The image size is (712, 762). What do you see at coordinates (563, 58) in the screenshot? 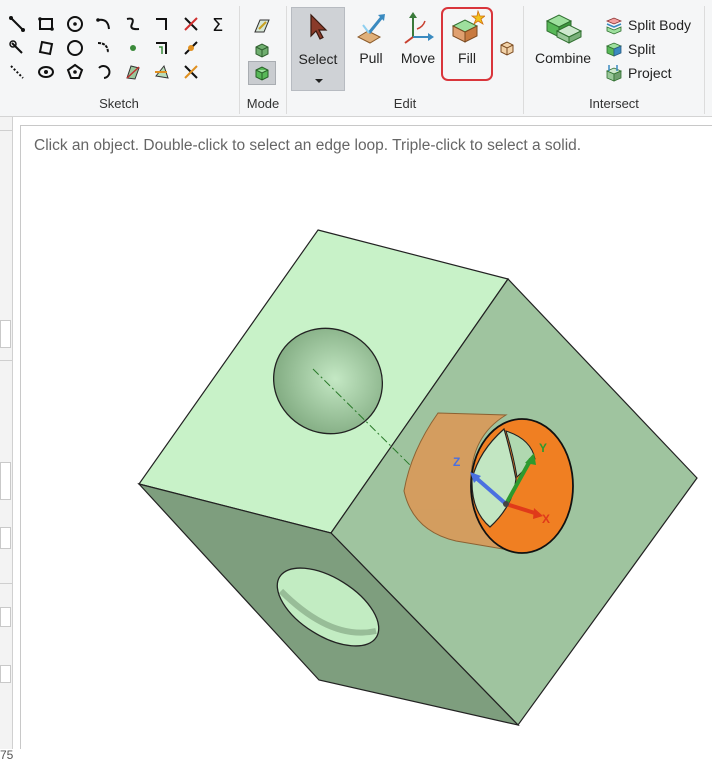
I see `combine-label: Combine` at bounding box center [563, 58].